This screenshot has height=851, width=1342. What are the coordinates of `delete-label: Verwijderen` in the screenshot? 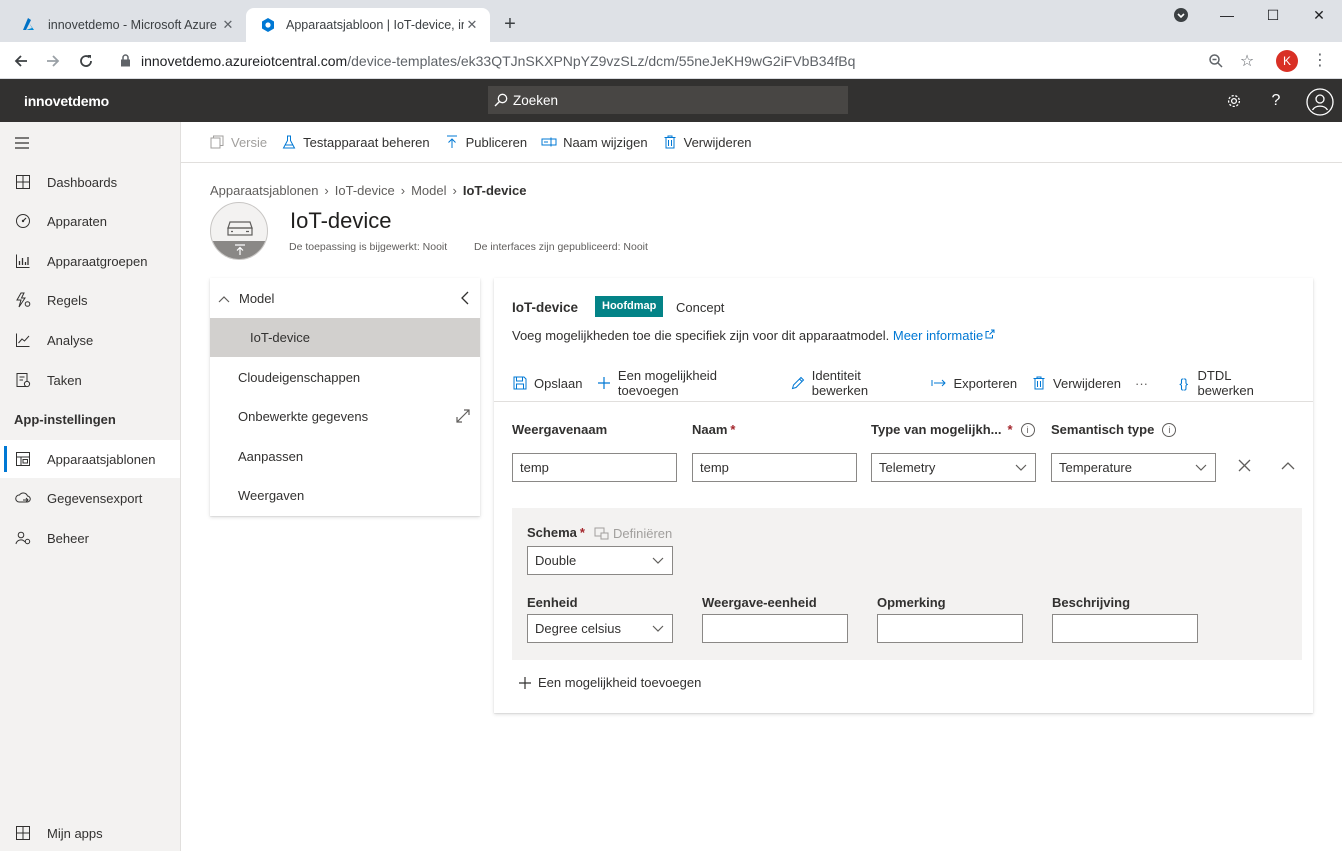 It's located at (1087, 383).